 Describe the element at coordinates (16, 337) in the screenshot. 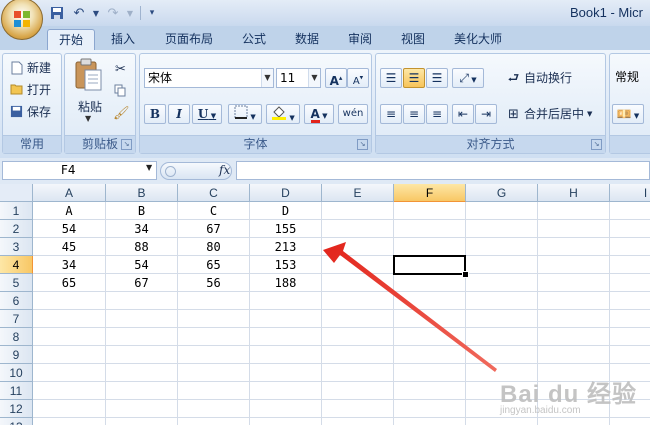

I see `row-header-8: 8` at that location.